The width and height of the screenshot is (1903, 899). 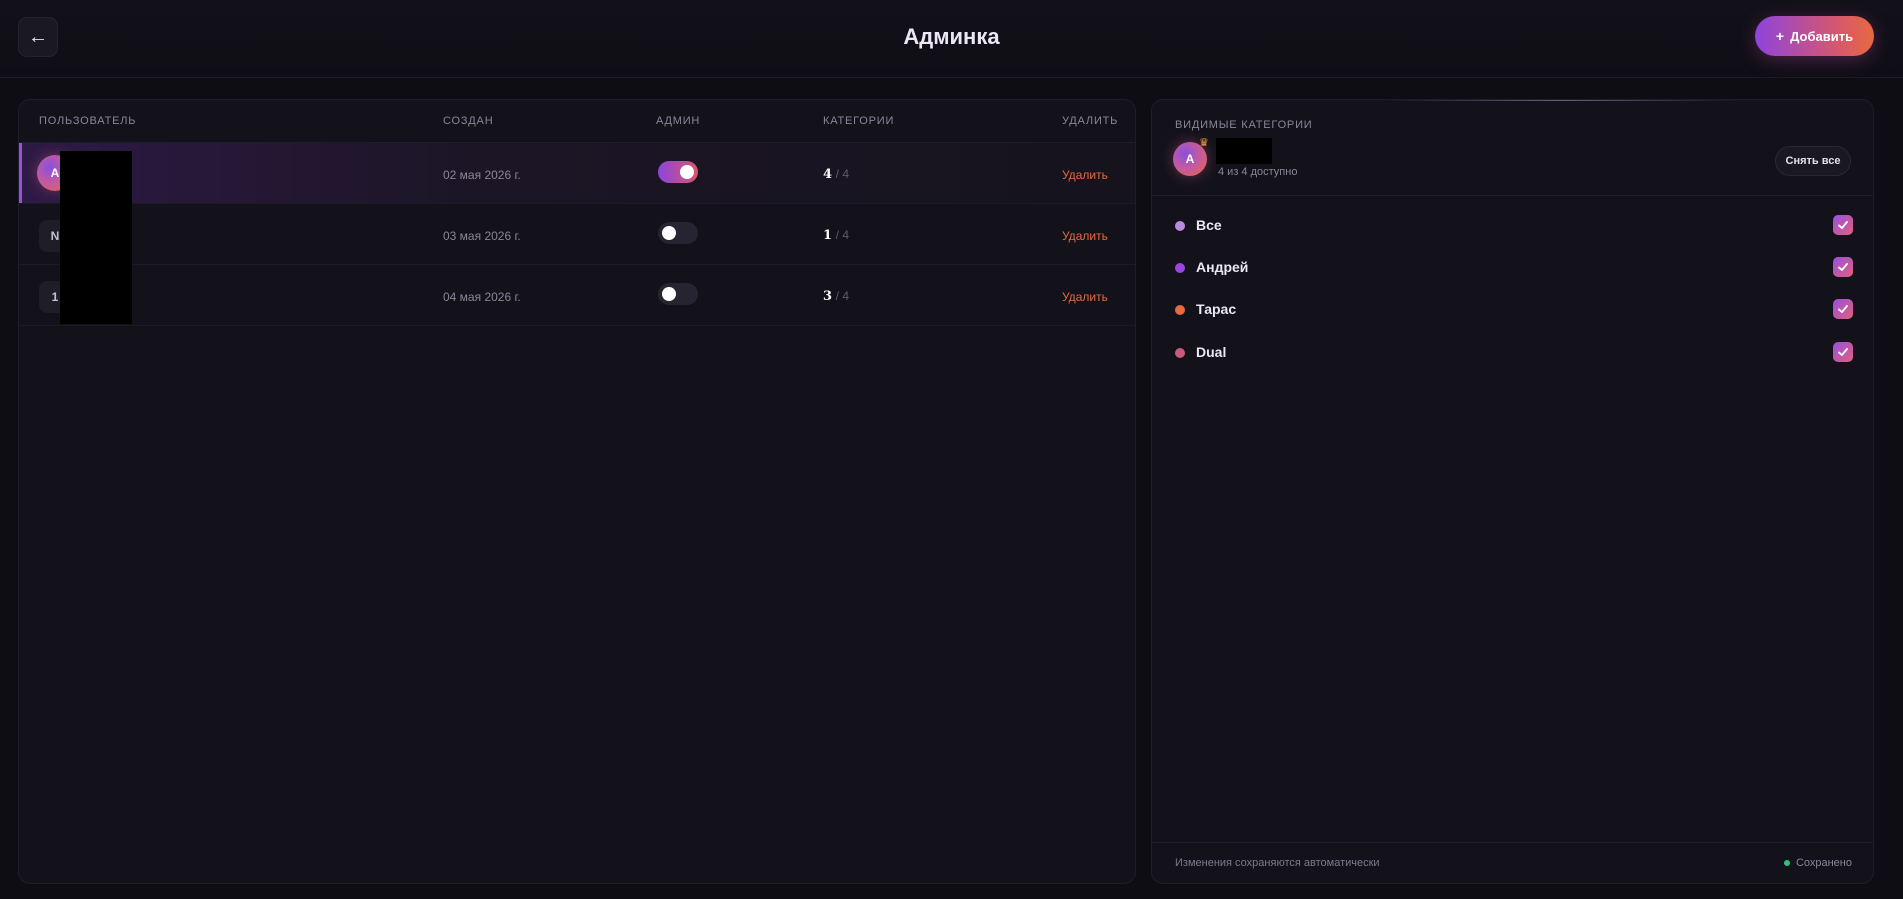 I want to click on crown-icon: ♛, so click(x=1204, y=143).